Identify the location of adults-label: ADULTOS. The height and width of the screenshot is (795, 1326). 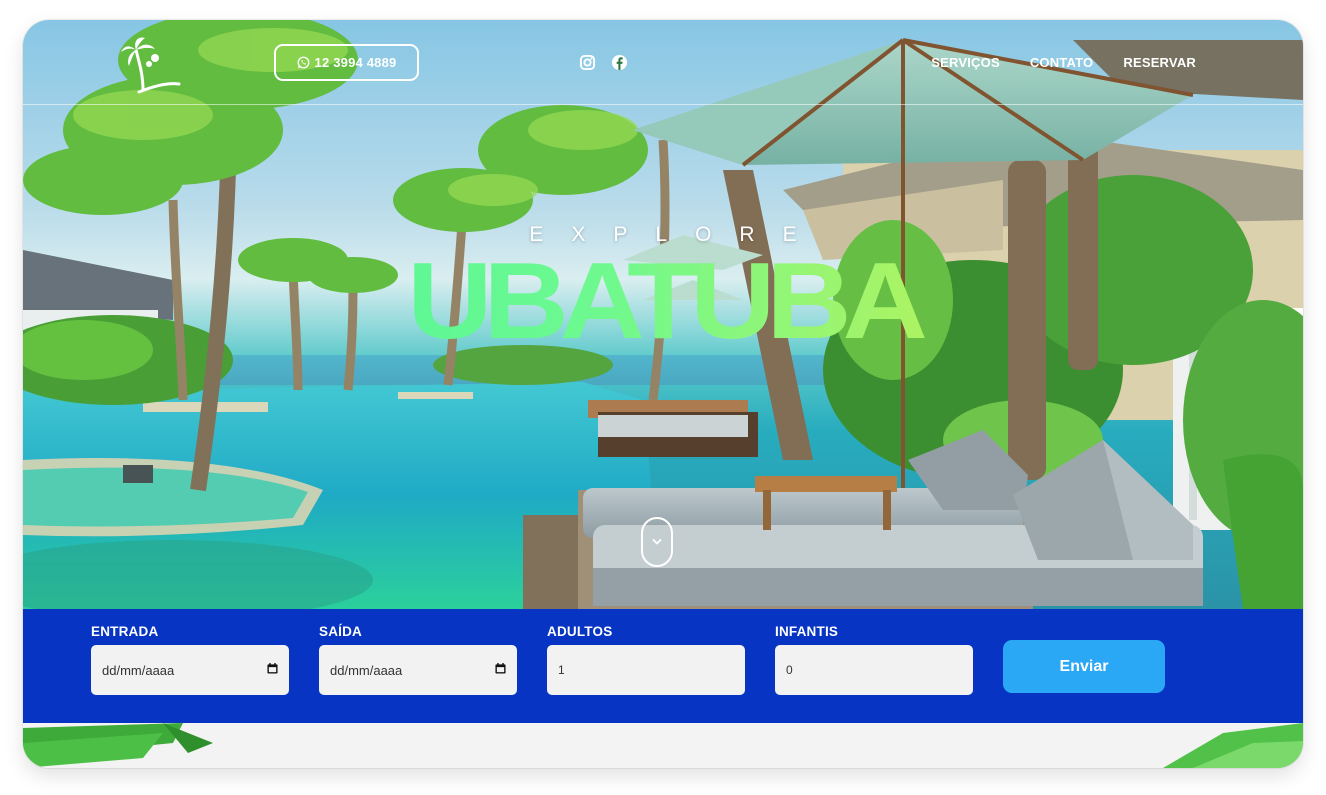
(580, 631).